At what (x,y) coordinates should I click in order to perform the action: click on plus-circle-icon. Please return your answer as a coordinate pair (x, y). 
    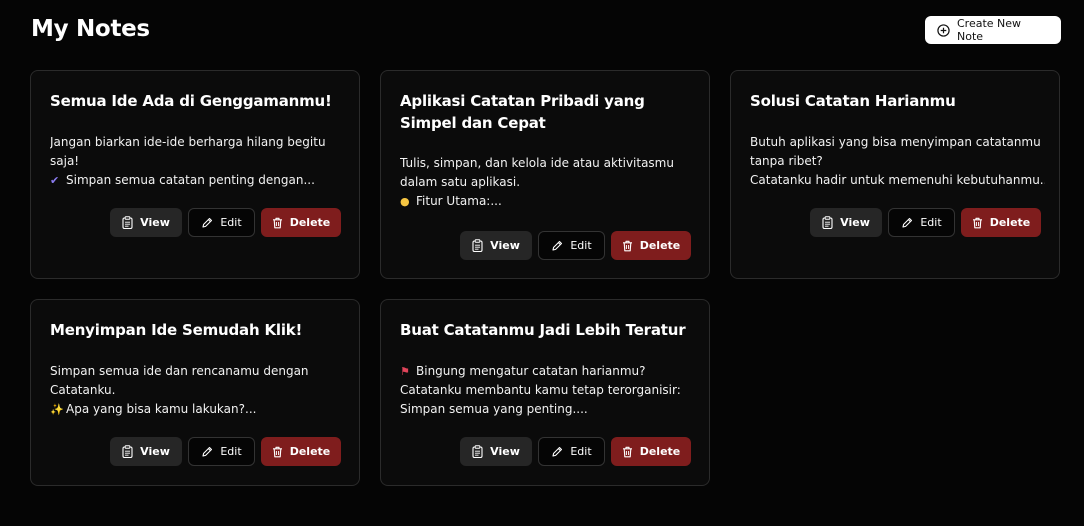
    Looking at the image, I should click on (943, 30).